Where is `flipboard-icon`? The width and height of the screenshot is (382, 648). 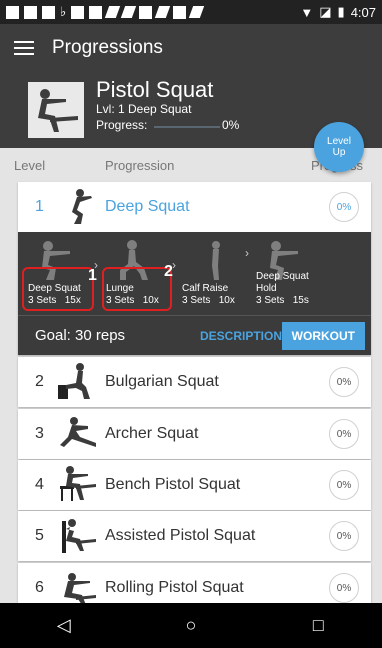
flipboard-icon is located at coordinates (30, 12).